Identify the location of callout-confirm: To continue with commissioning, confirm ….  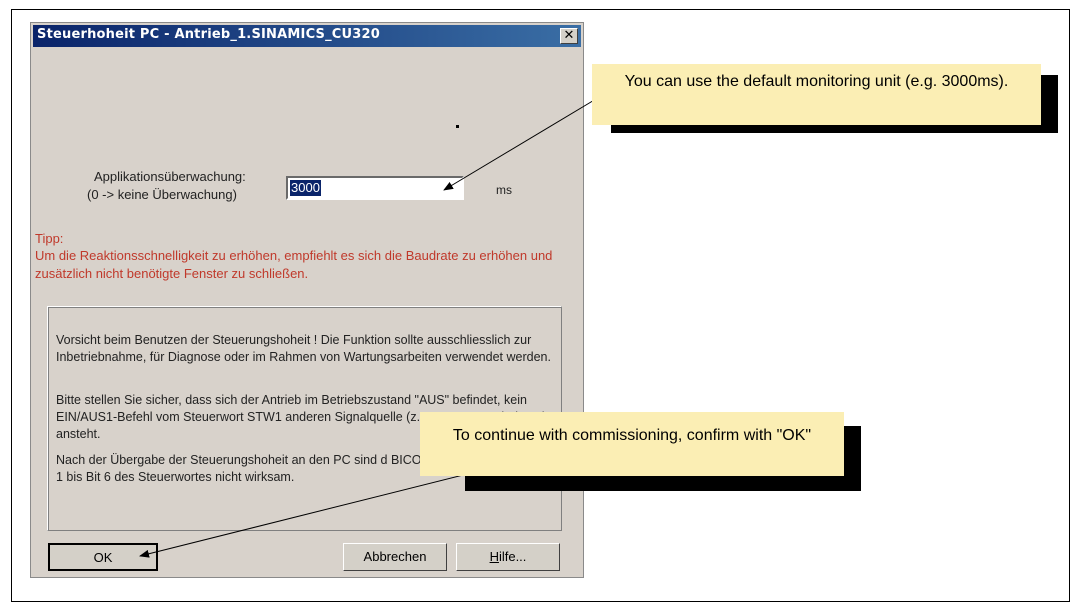
(632, 444).